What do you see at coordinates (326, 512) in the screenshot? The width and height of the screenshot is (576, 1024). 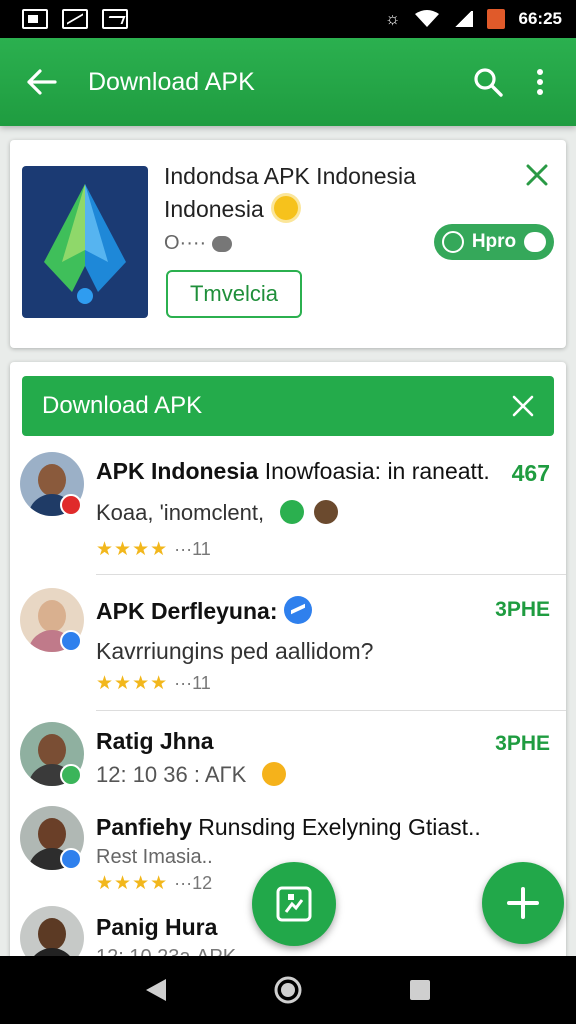 I see `photo-mini-icon` at bounding box center [326, 512].